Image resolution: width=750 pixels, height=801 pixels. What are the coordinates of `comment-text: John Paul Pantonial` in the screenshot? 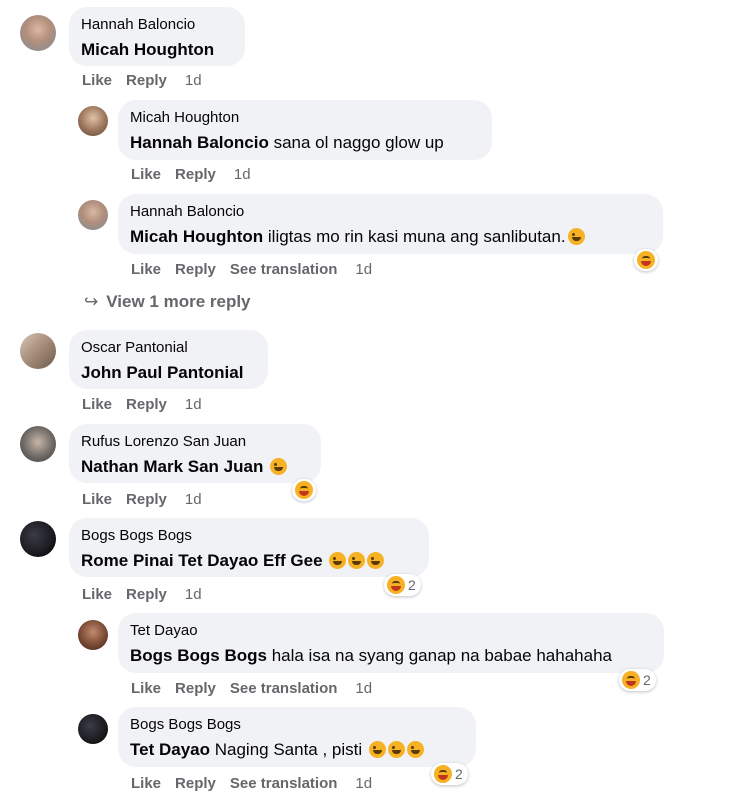 It's located at (168, 373).